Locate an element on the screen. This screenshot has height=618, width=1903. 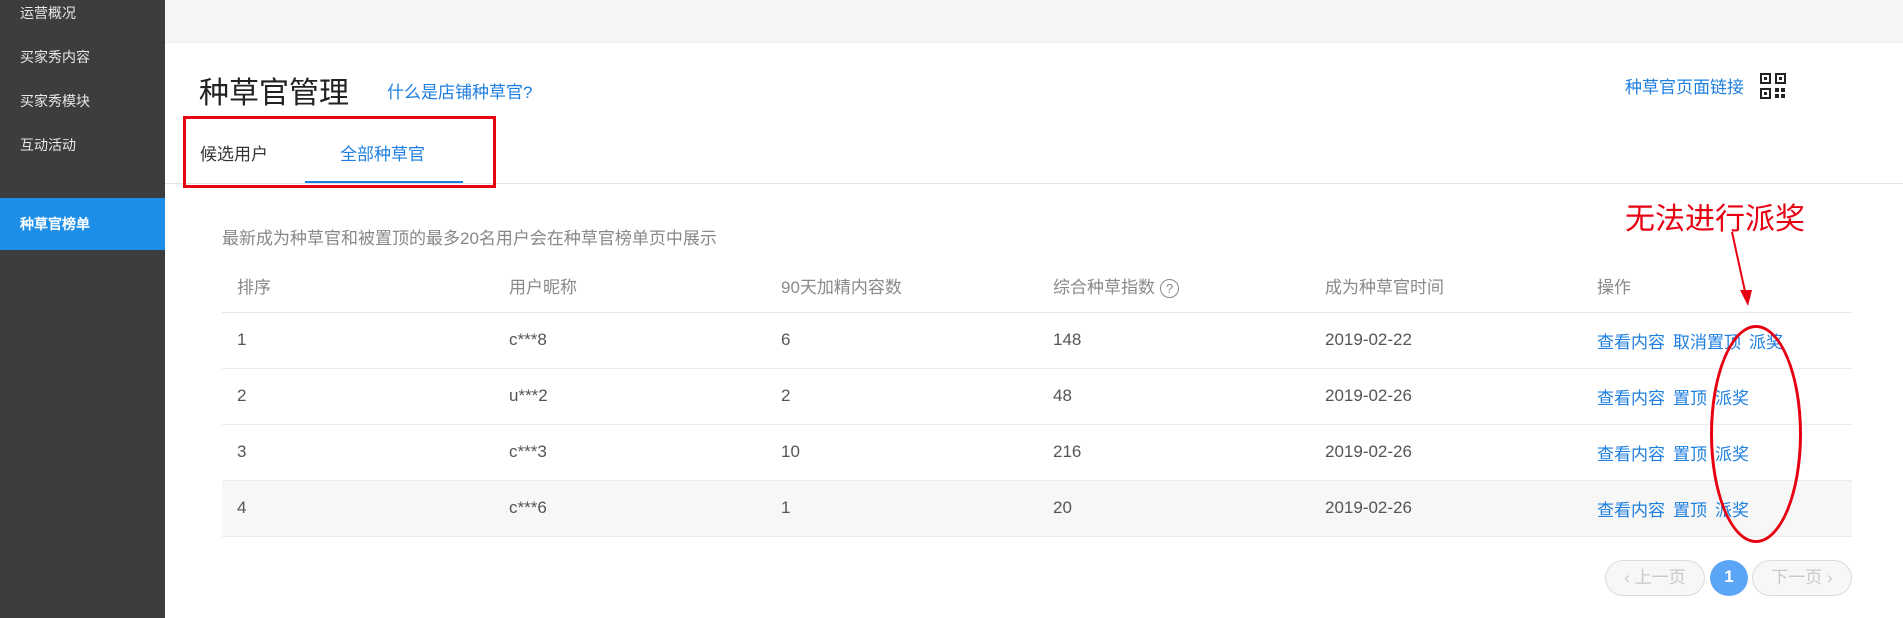
table-row: 4 c***6 1 20 2019-02-26 查看内容 置顶 派奖 is located at coordinates (1037, 508).